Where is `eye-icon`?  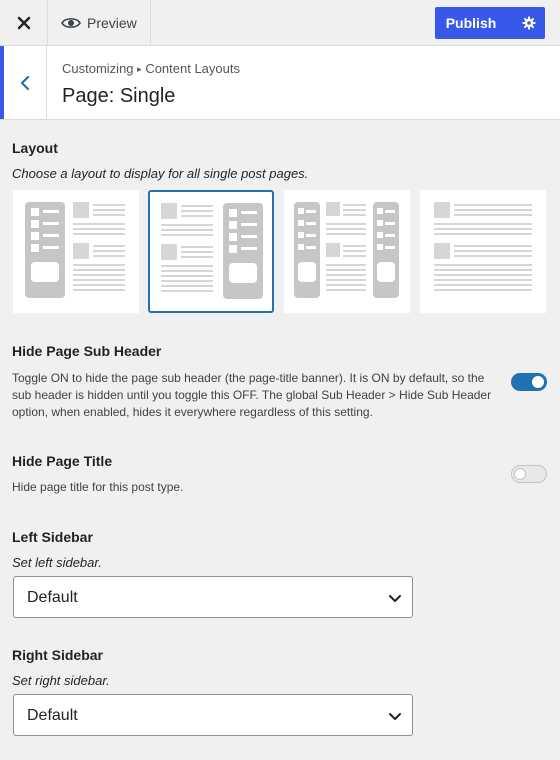 eye-icon is located at coordinates (71, 22).